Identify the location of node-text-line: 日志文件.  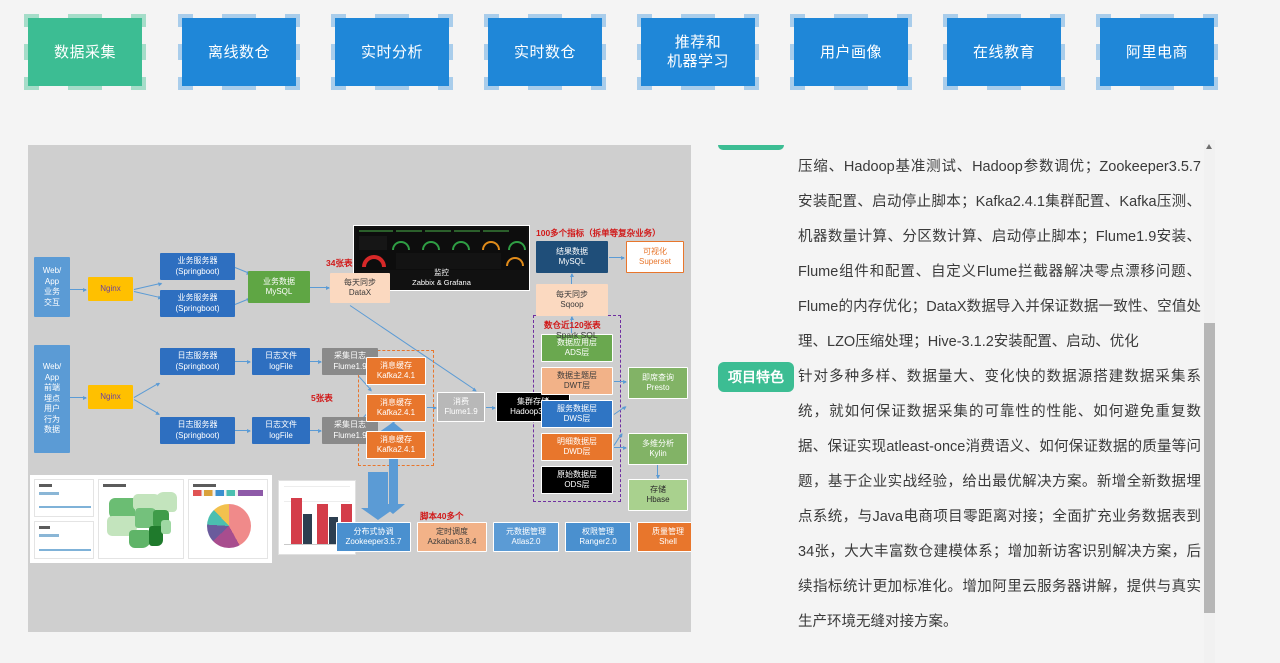
(281, 355).